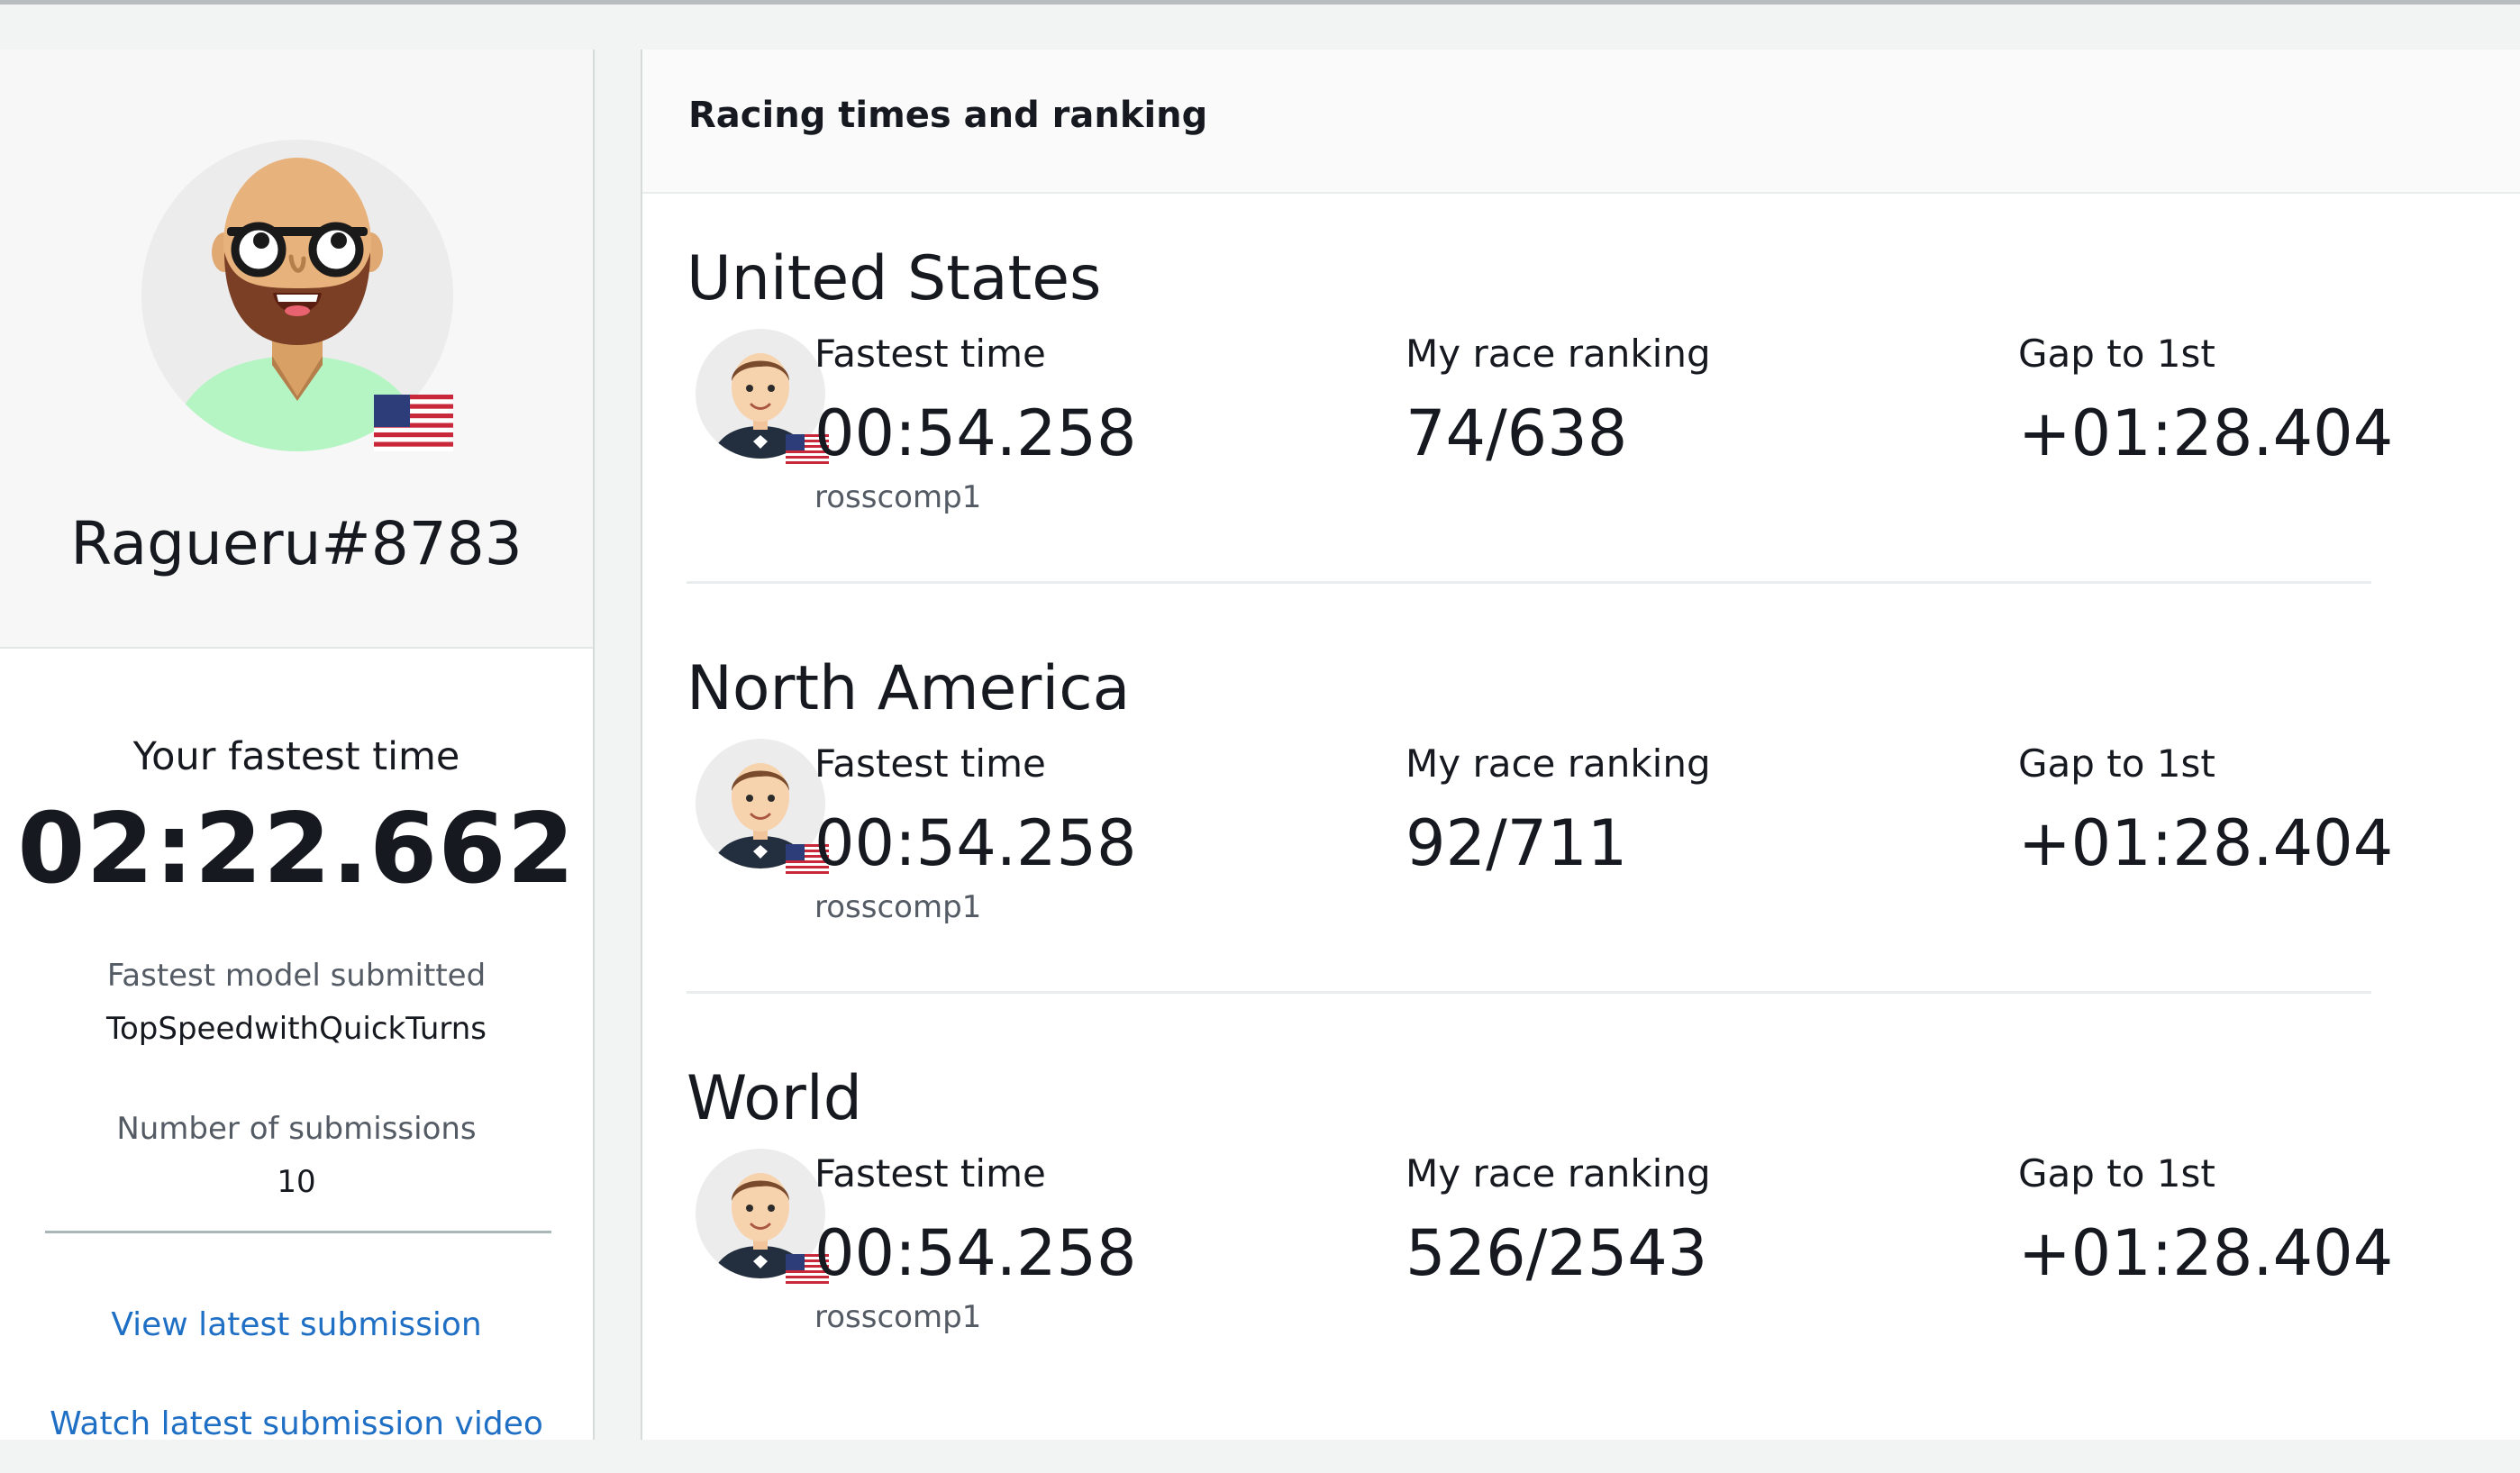 The image size is (2520, 1473). What do you see at coordinates (909, 688) in the screenshot?
I see `region-title: North America` at bounding box center [909, 688].